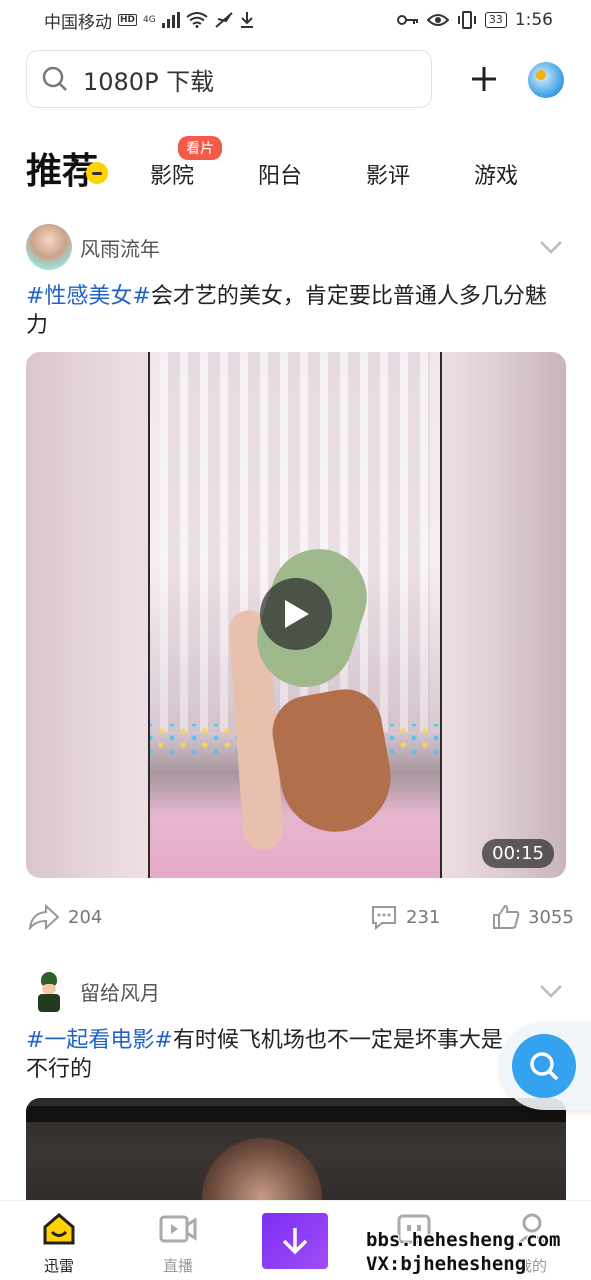 The image size is (591, 1280). Describe the element at coordinates (300, 919) in the screenshot. I see `post-actions: 204 231 3055` at that location.